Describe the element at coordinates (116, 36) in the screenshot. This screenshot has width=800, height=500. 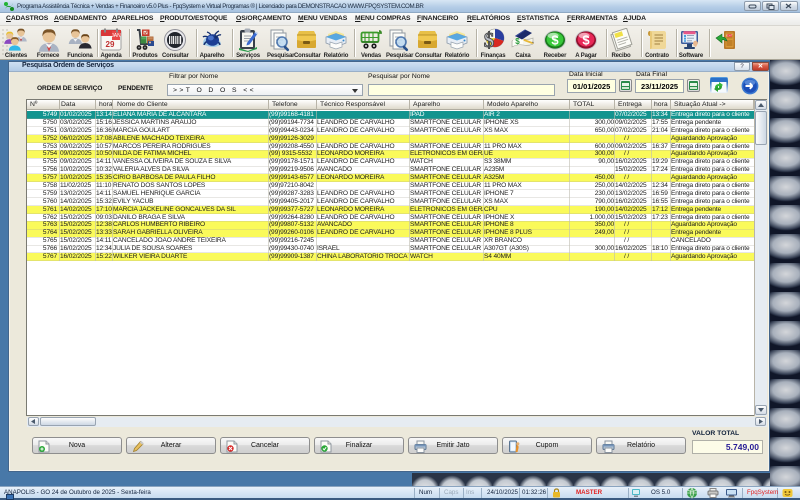
I see `svg-text: JAN` at that location.